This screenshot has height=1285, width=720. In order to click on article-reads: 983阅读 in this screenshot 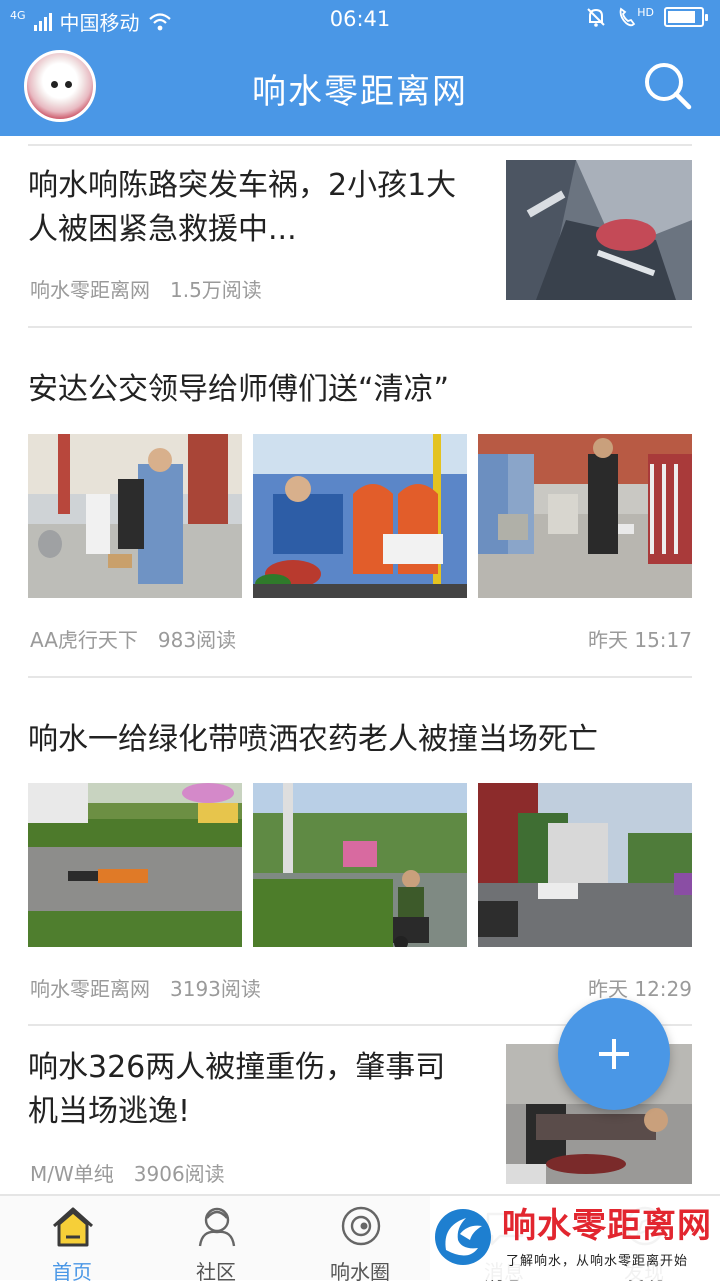, I will do `click(197, 640)`.